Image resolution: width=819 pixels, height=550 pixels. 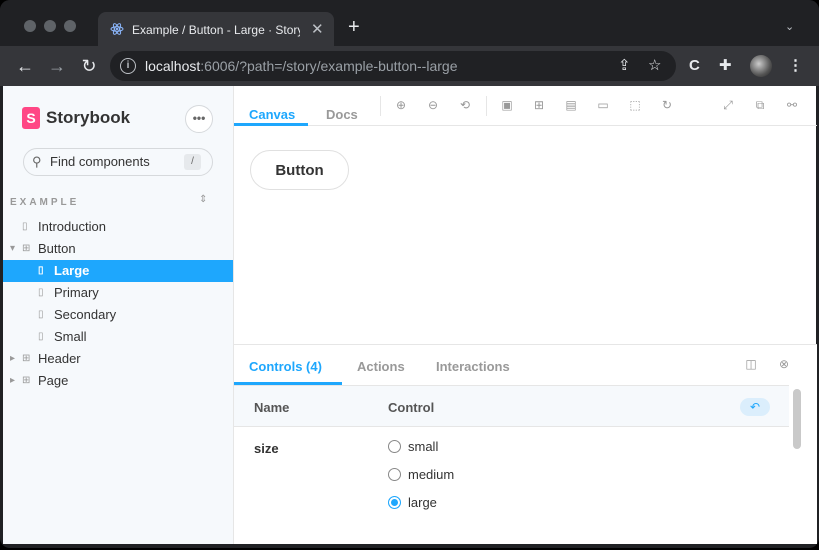 I want to click on sidebar-item-small: ▯ Small, so click(x=118, y=337).